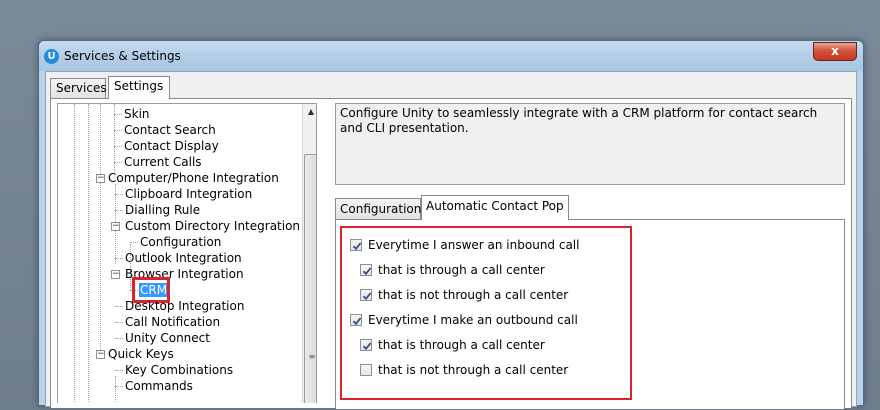  I want to click on close-button: x, so click(835, 51).